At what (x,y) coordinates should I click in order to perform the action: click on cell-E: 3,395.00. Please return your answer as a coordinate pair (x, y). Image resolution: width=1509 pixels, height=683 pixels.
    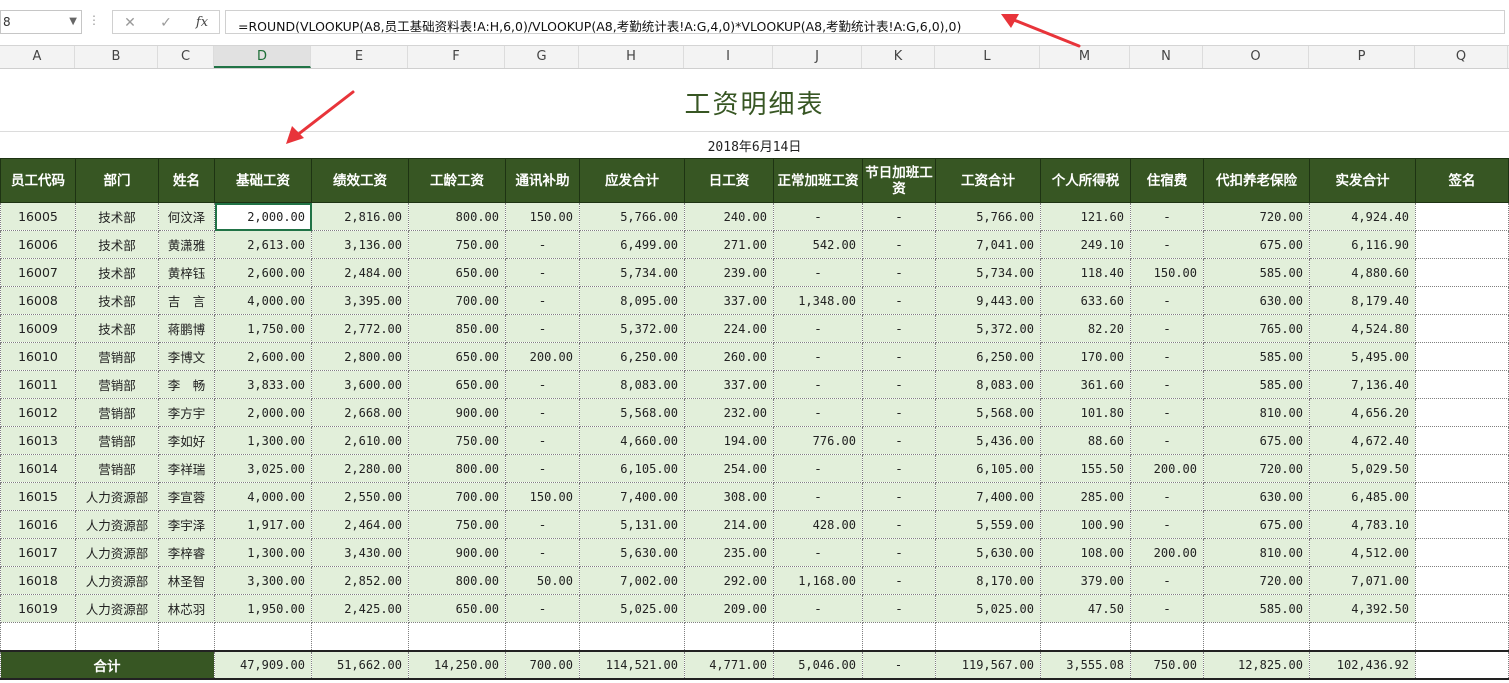
    Looking at the image, I should click on (360, 300).